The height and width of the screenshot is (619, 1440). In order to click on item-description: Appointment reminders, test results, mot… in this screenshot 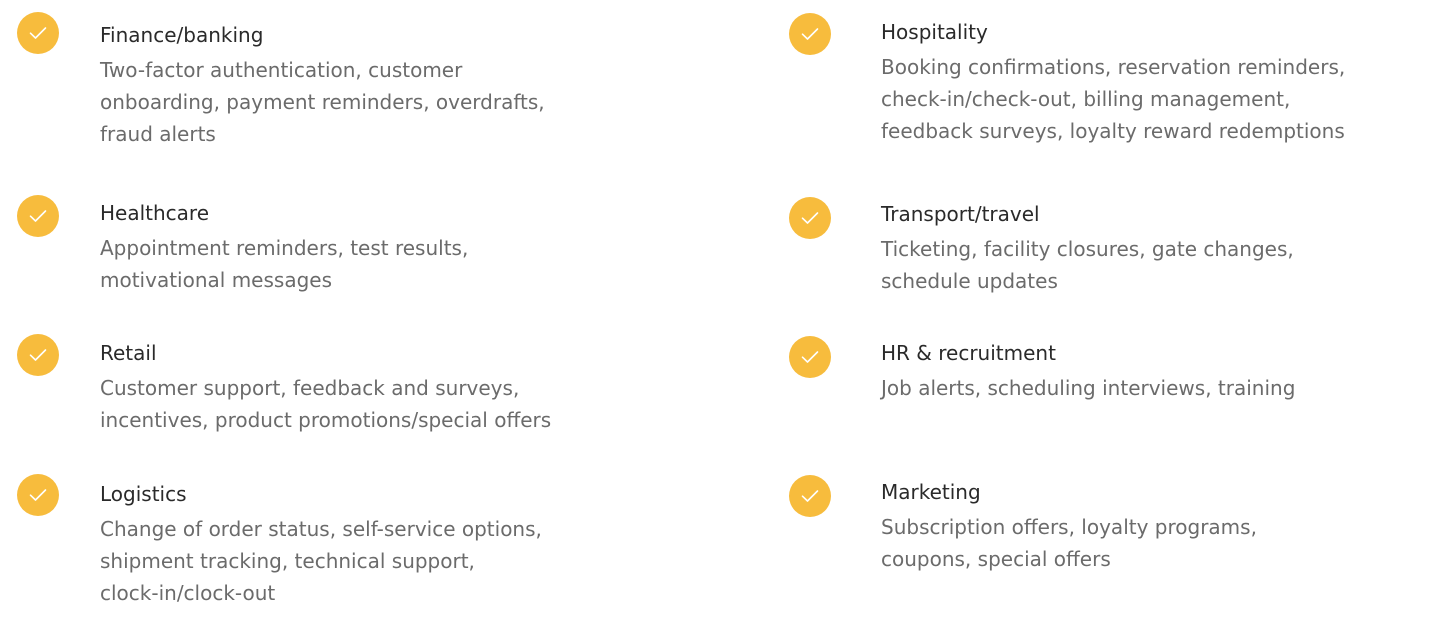, I will do `click(284, 264)`.